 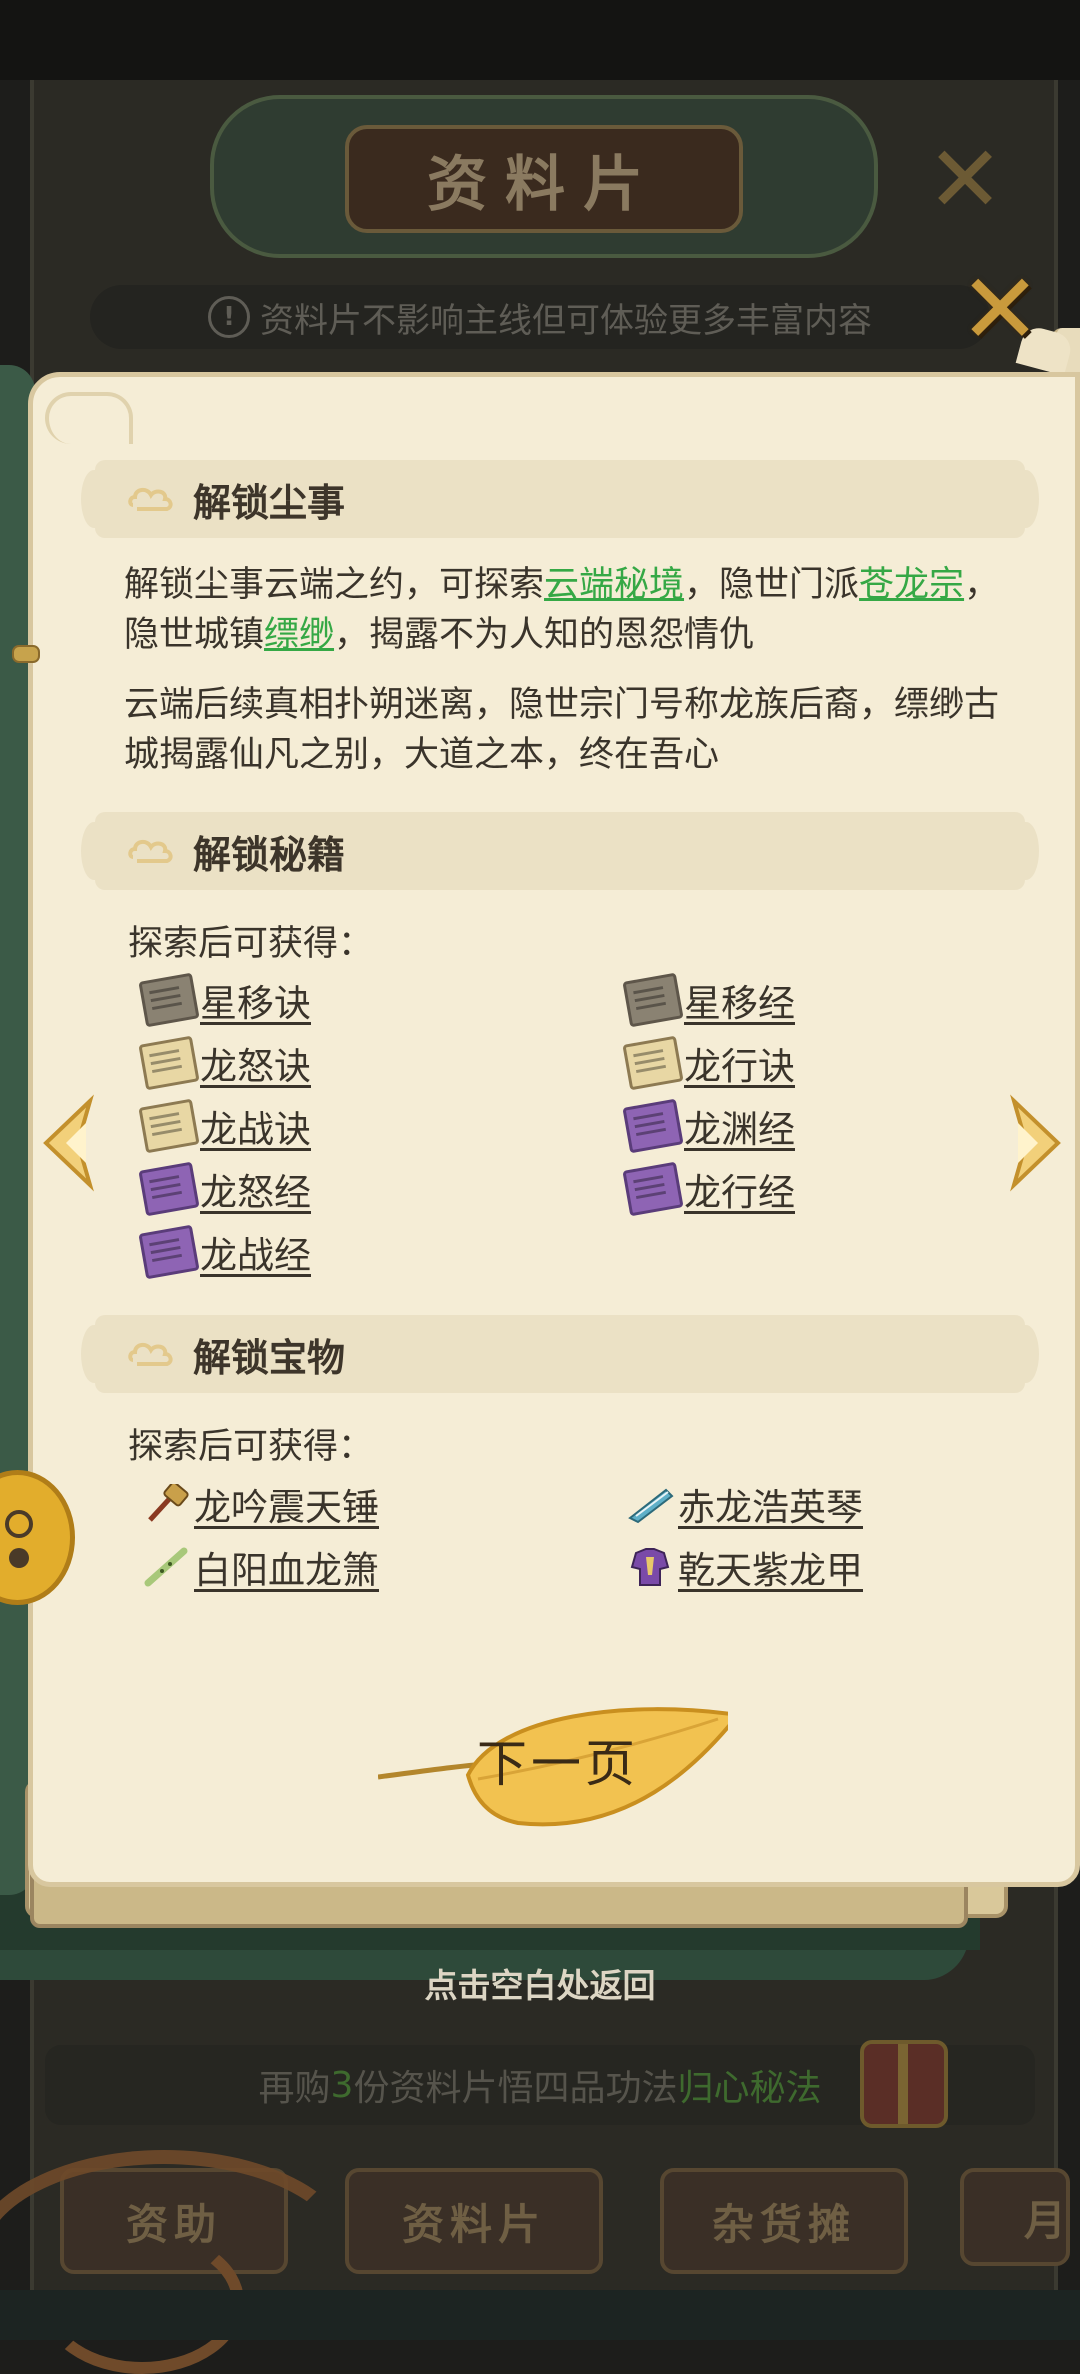 What do you see at coordinates (229, 317) in the screenshot?
I see `exclamation-circle-icon: !` at bounding box center [229, 317].